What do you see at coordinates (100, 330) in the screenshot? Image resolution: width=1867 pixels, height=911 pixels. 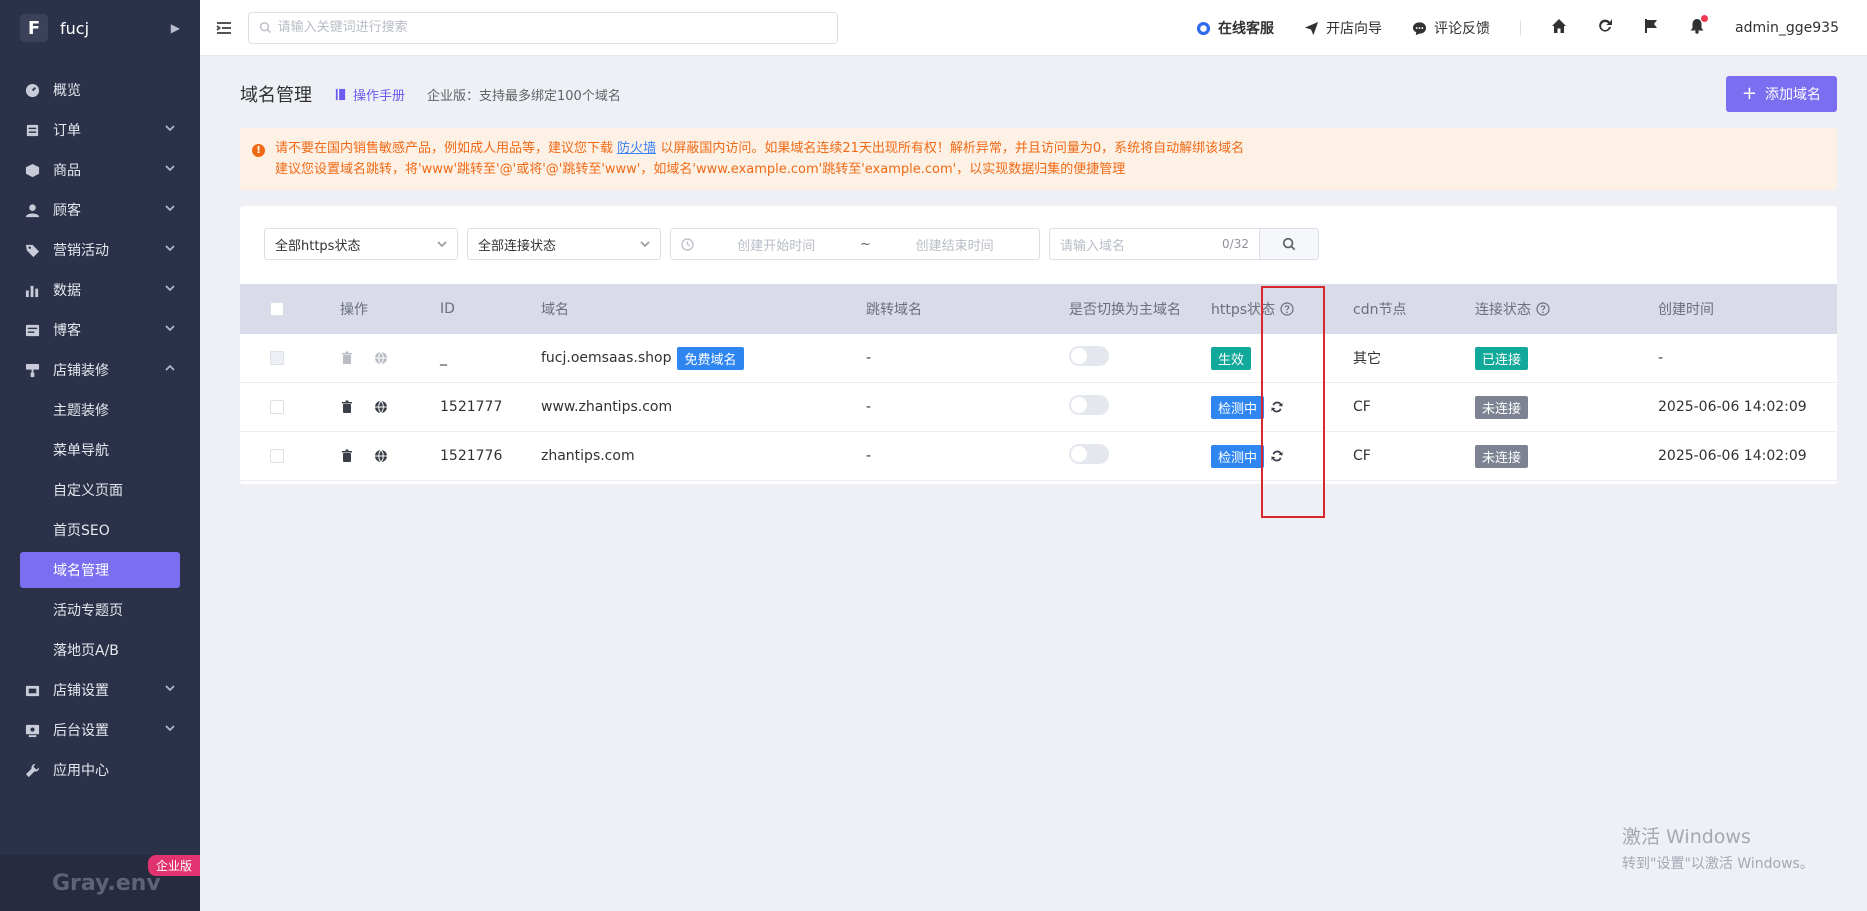 I see `sidebar-item-blog: 博客` at bounding box center [100, 330].